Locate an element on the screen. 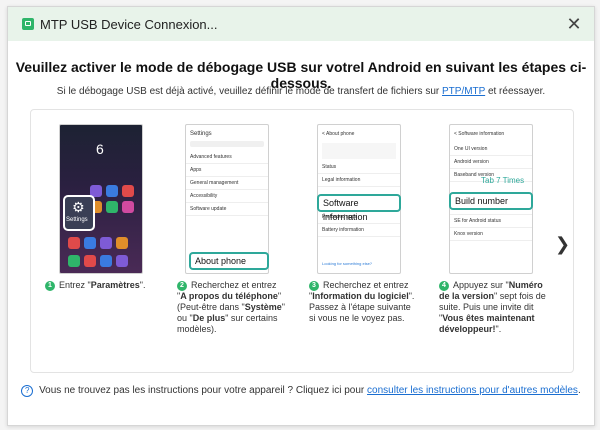 Image resolution: width=600 pixels, height=430 pixels. looking-for-something: Looking for something else? is located at coordinates (347, 263).